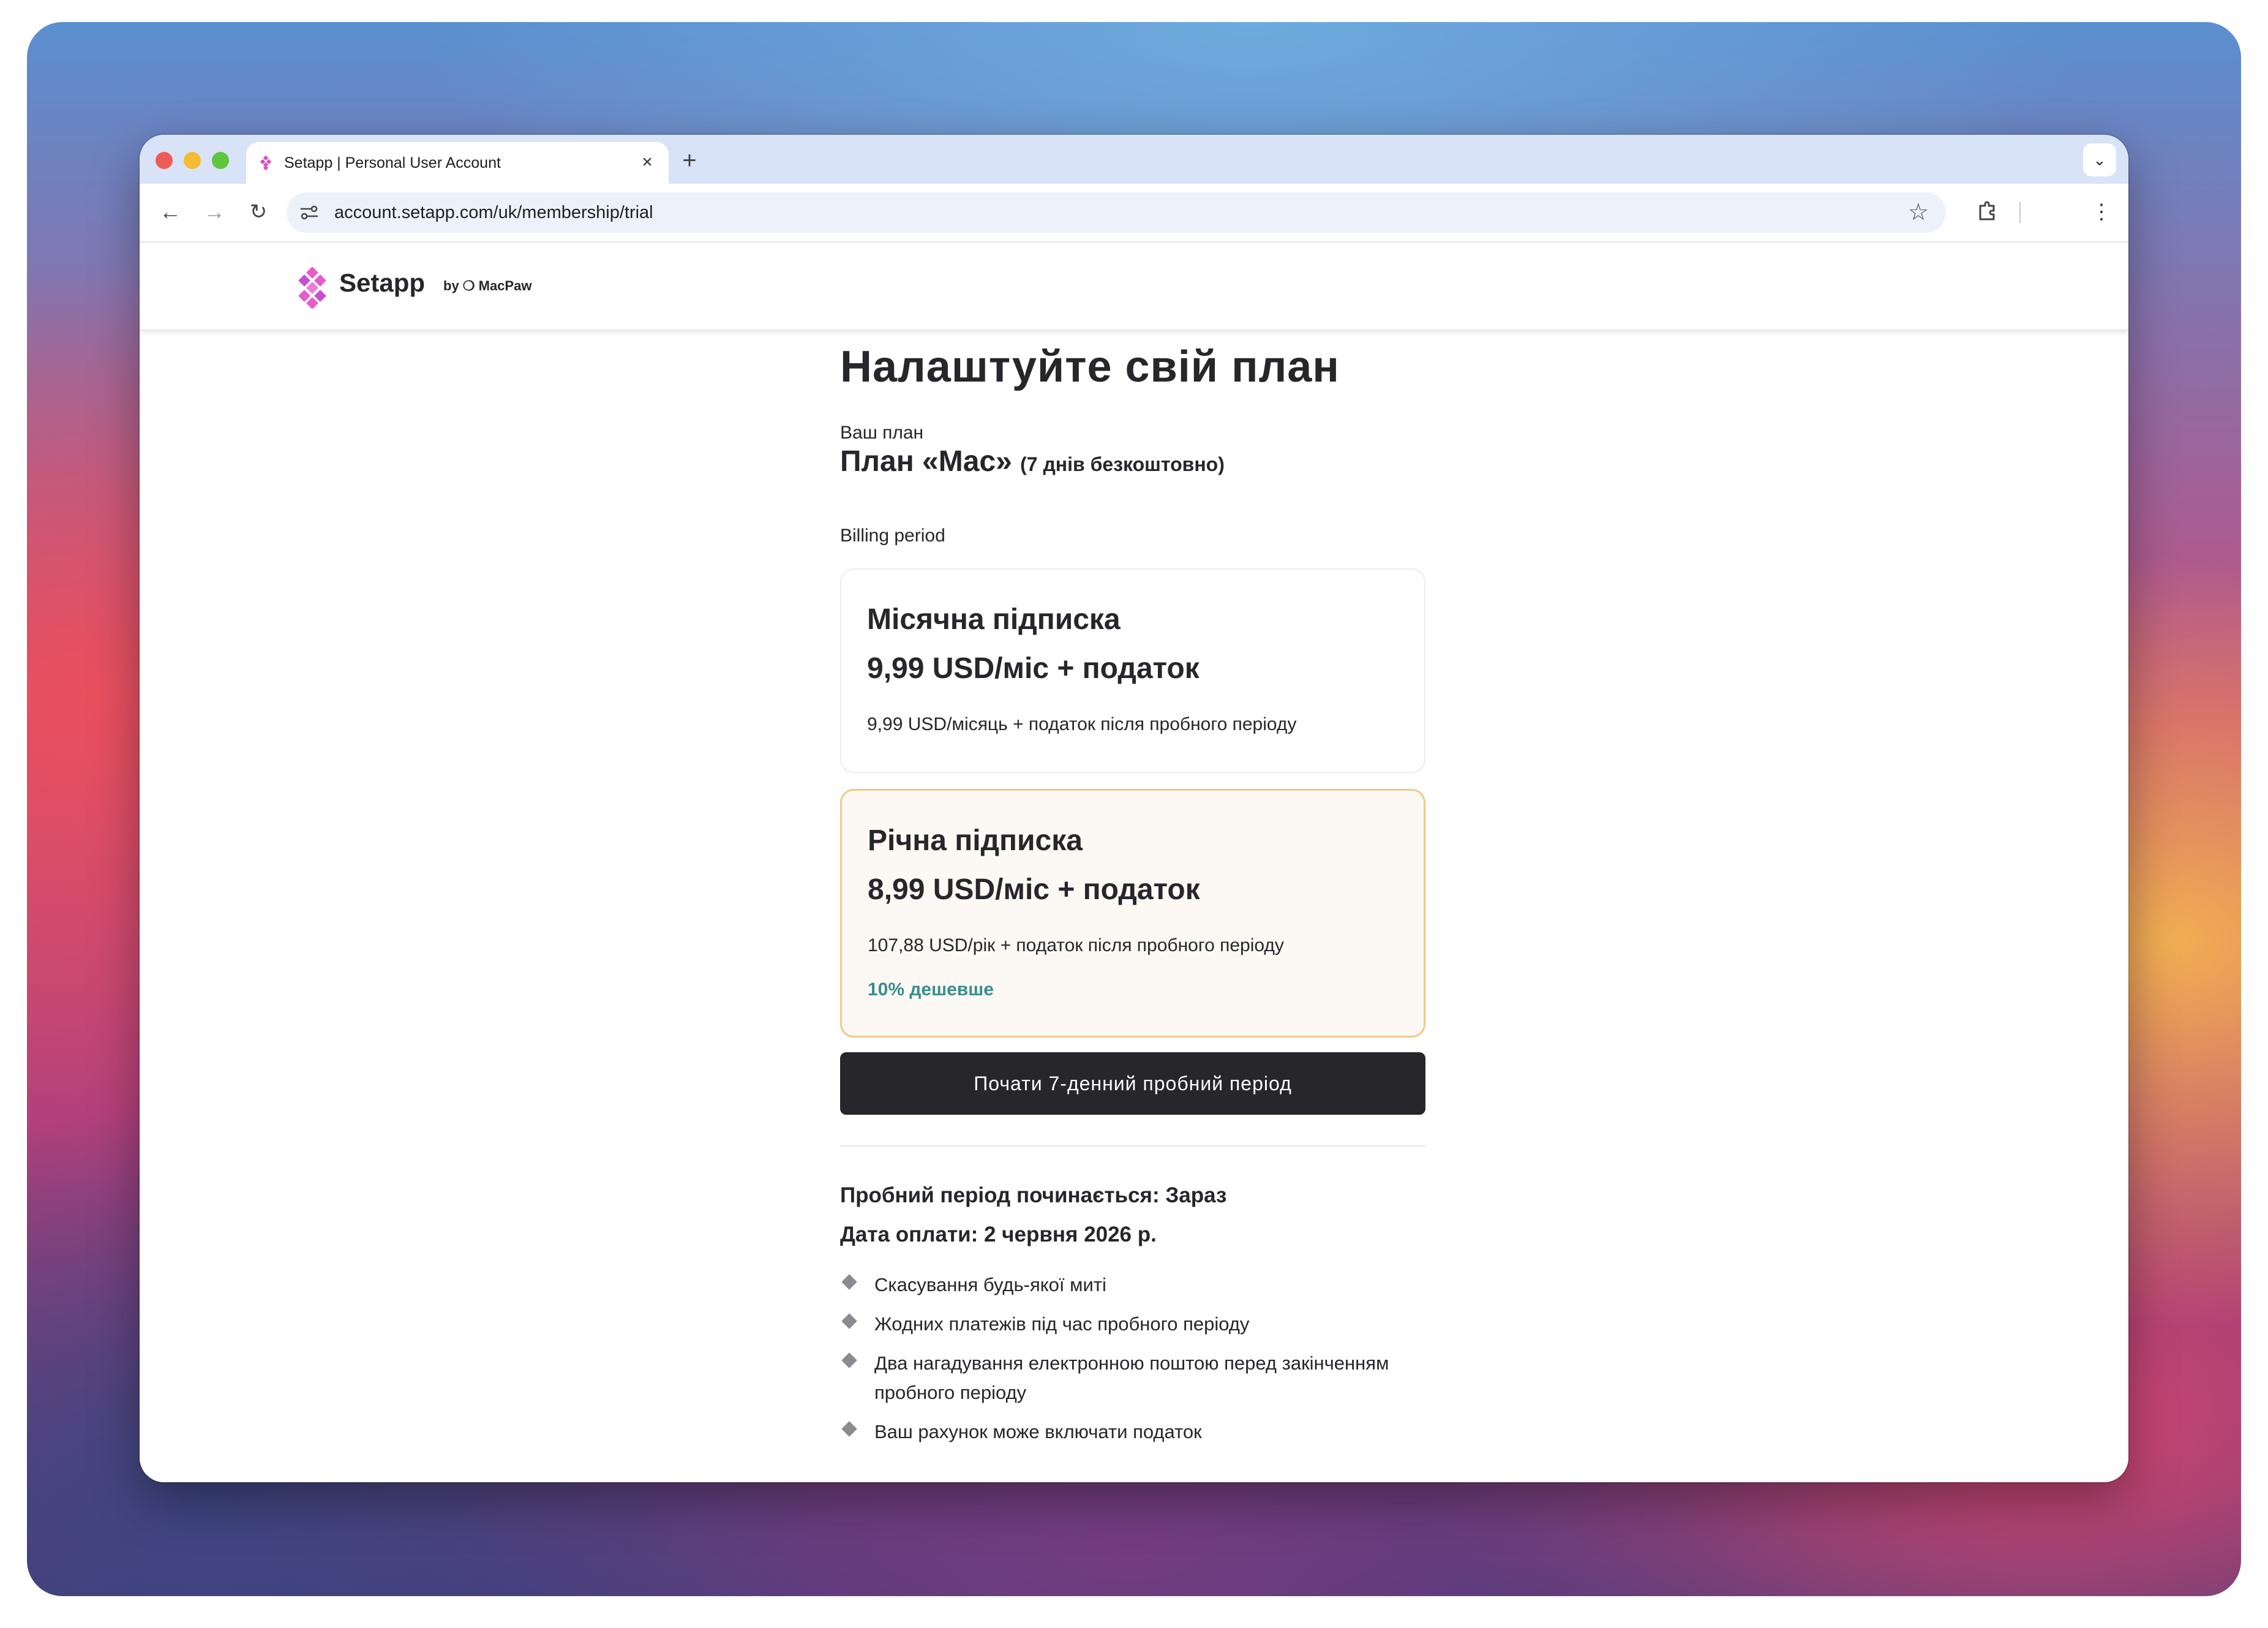 The height and width of the screenshot is (1628, 2268). Describe the element at coordinates (647, 162) in the screenshot. I see `close-tab-icon: ×` at that location.